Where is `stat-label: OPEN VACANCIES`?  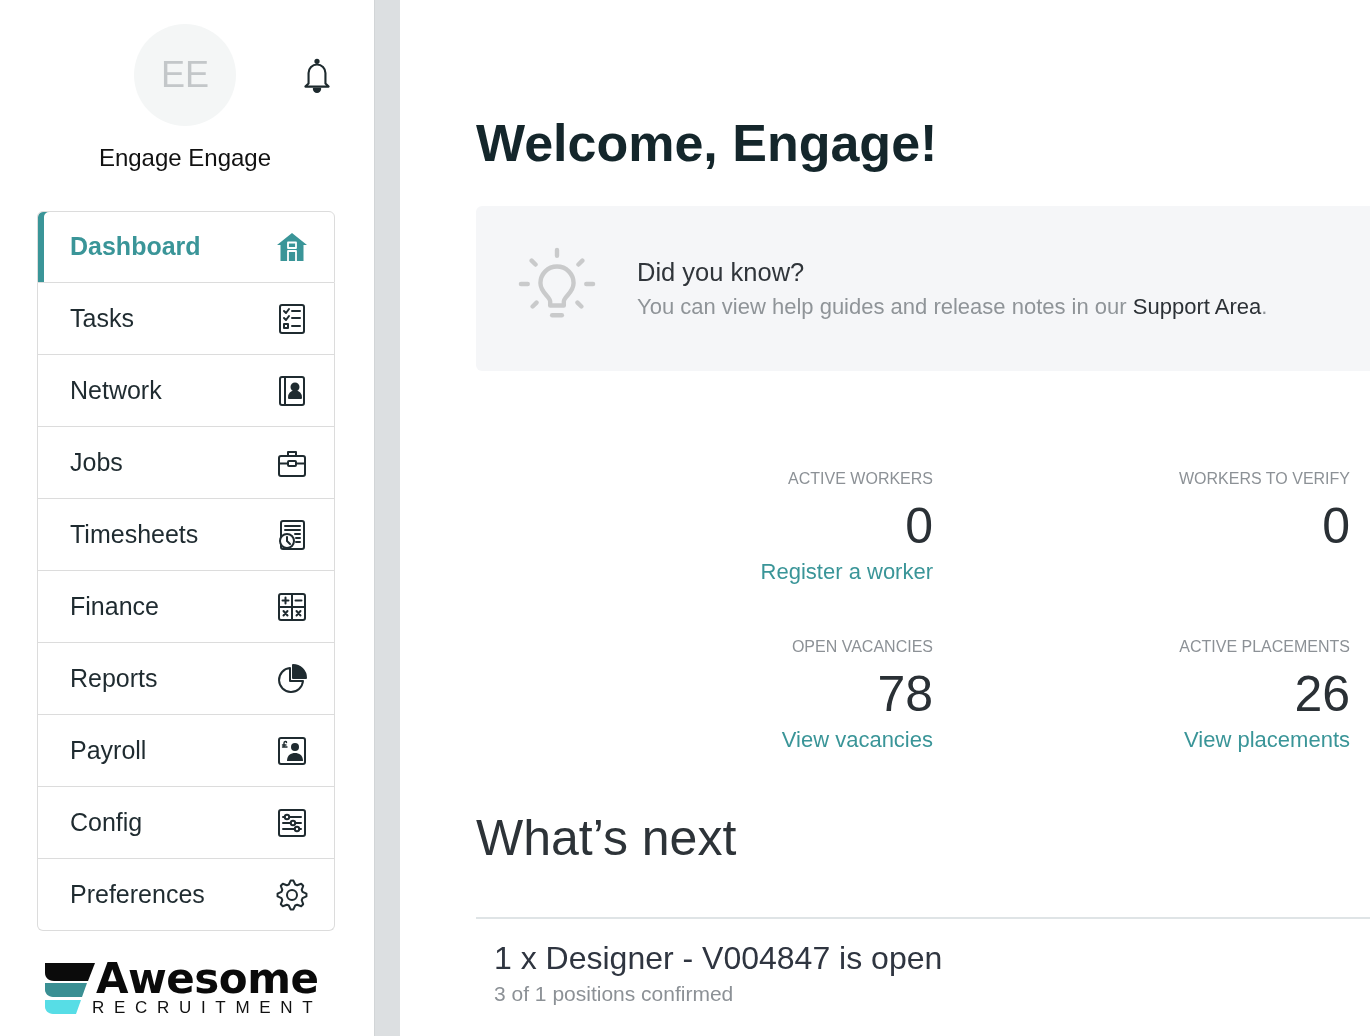 stat-label: OPEN VACANCIES is located at coordinates (862, 647).